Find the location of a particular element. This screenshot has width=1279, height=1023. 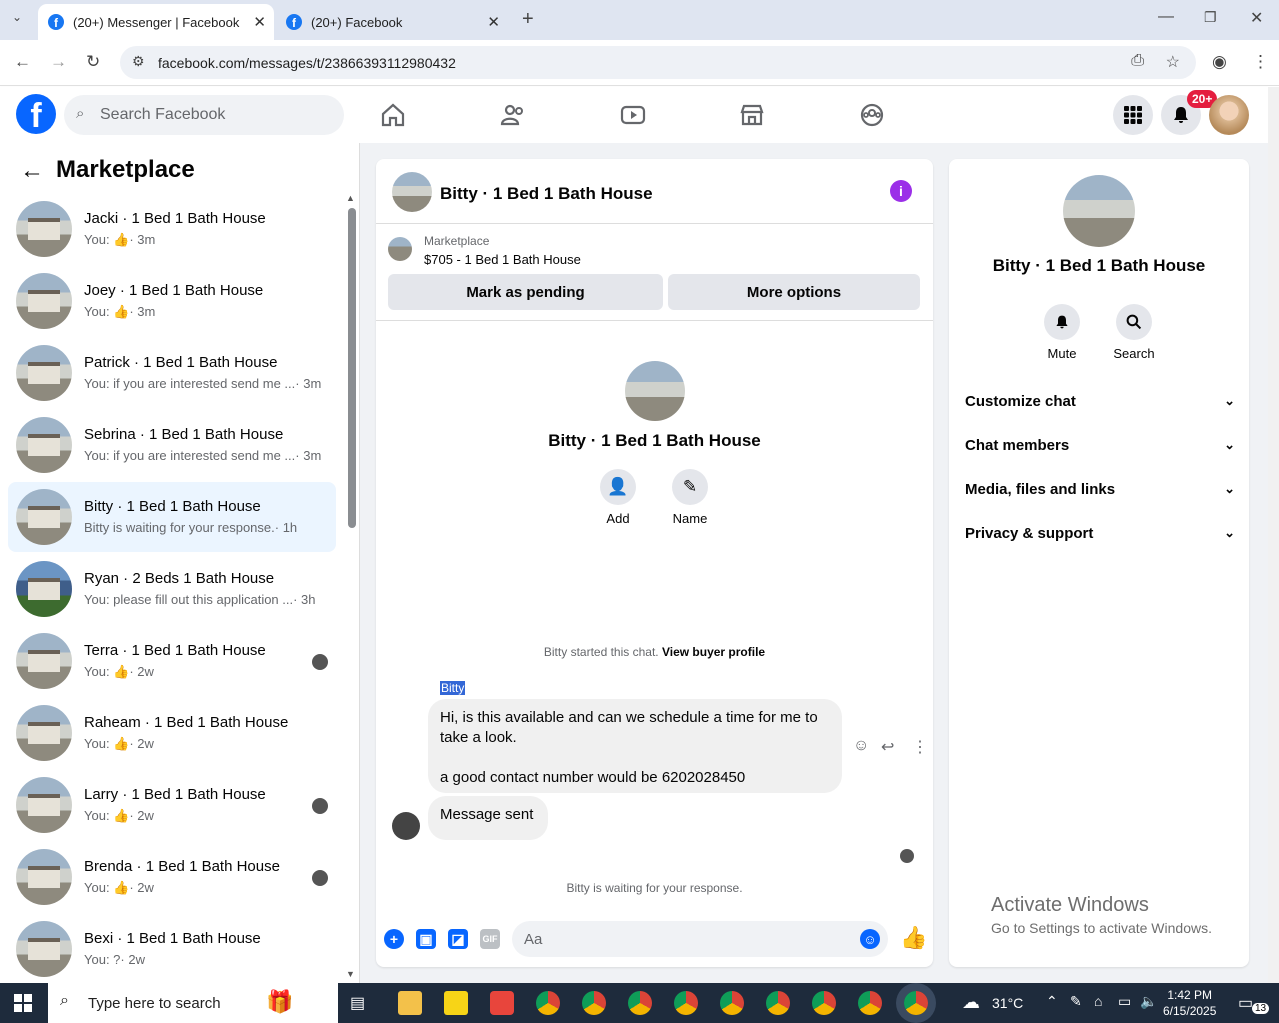

file-explorer-icon is located at coordinates (410, 1003).